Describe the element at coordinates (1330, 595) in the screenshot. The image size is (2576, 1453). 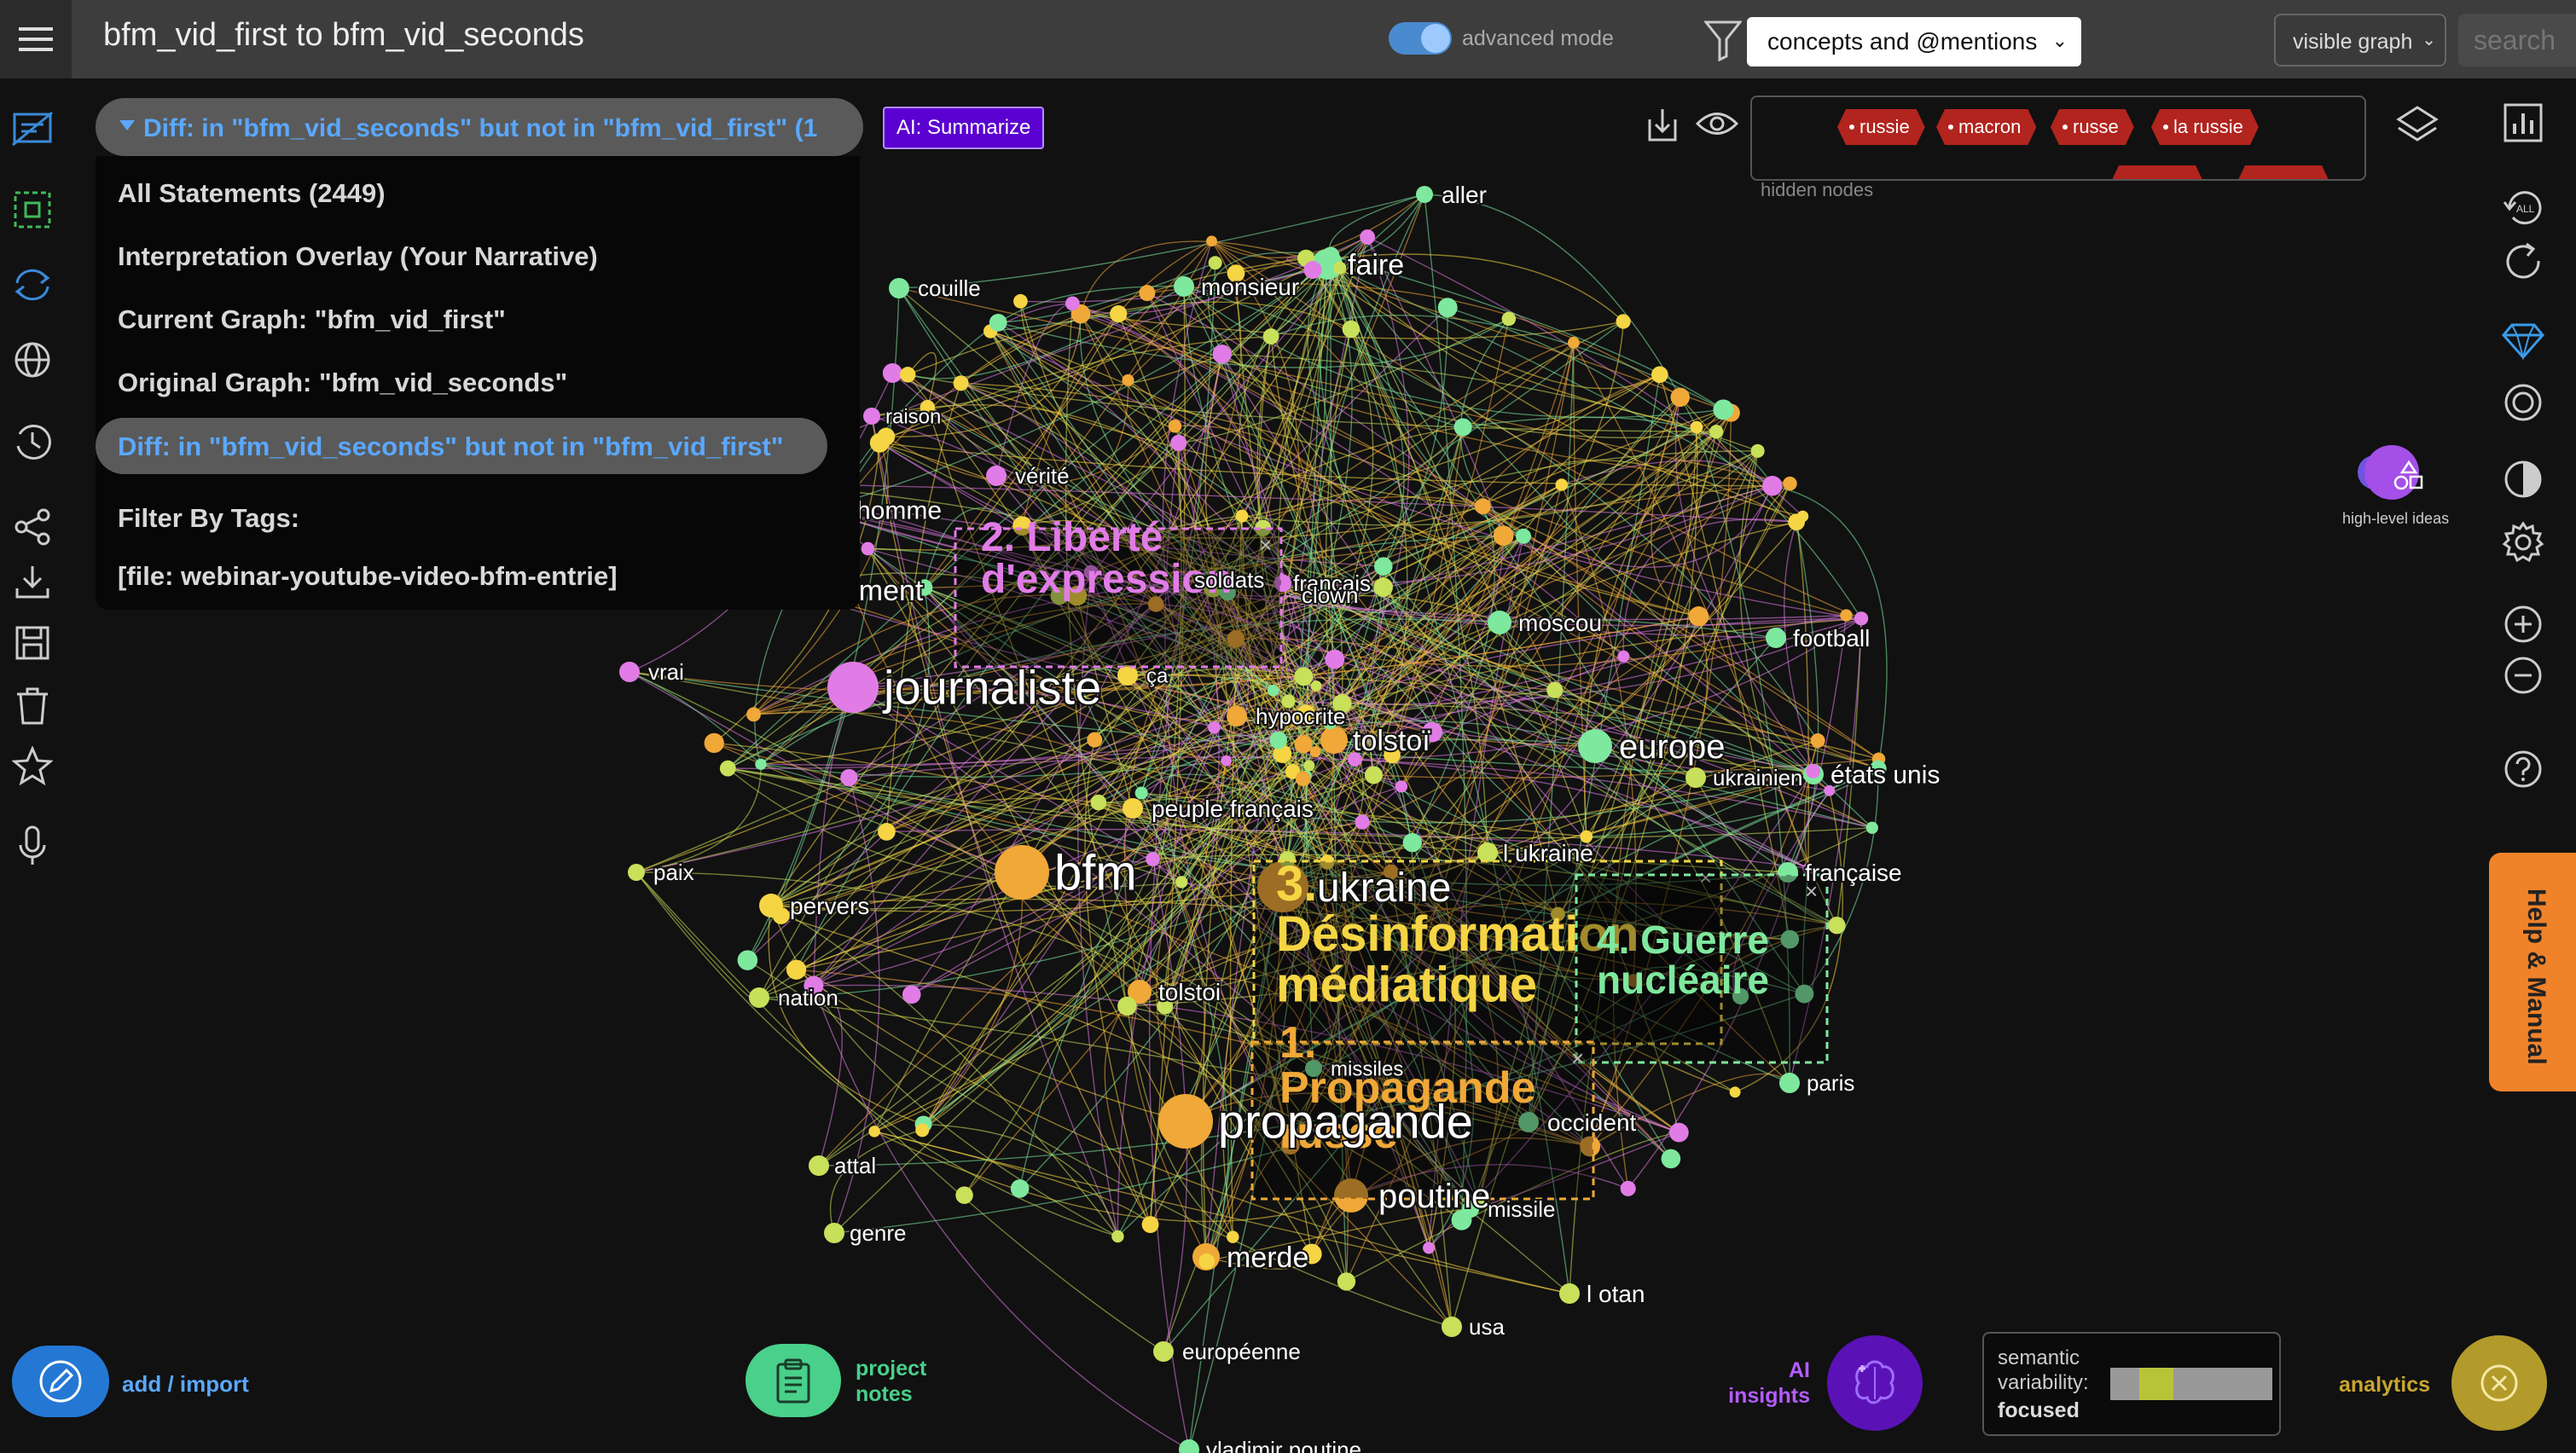
I see `graph-node-label: clown` at that location.